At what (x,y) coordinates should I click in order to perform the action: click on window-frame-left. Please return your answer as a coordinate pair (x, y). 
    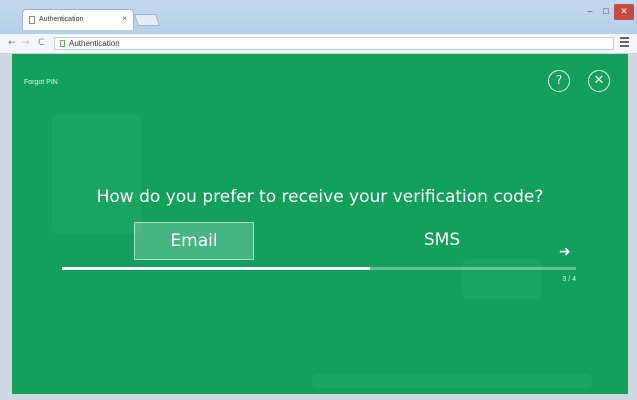
    Looking at the image, I should click on (6, 227).